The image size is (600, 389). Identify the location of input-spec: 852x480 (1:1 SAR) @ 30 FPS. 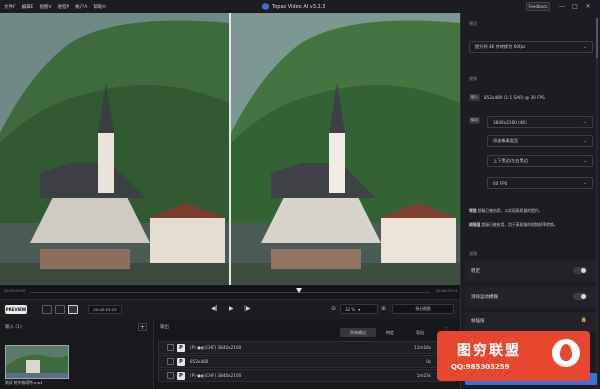
(514, 97).